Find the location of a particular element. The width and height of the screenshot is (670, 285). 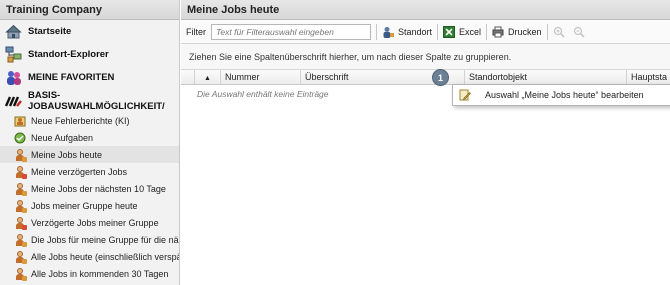

sidebar-item-neue-aufgaben: Neue Aufgaben is located at coordinates (89, 137).